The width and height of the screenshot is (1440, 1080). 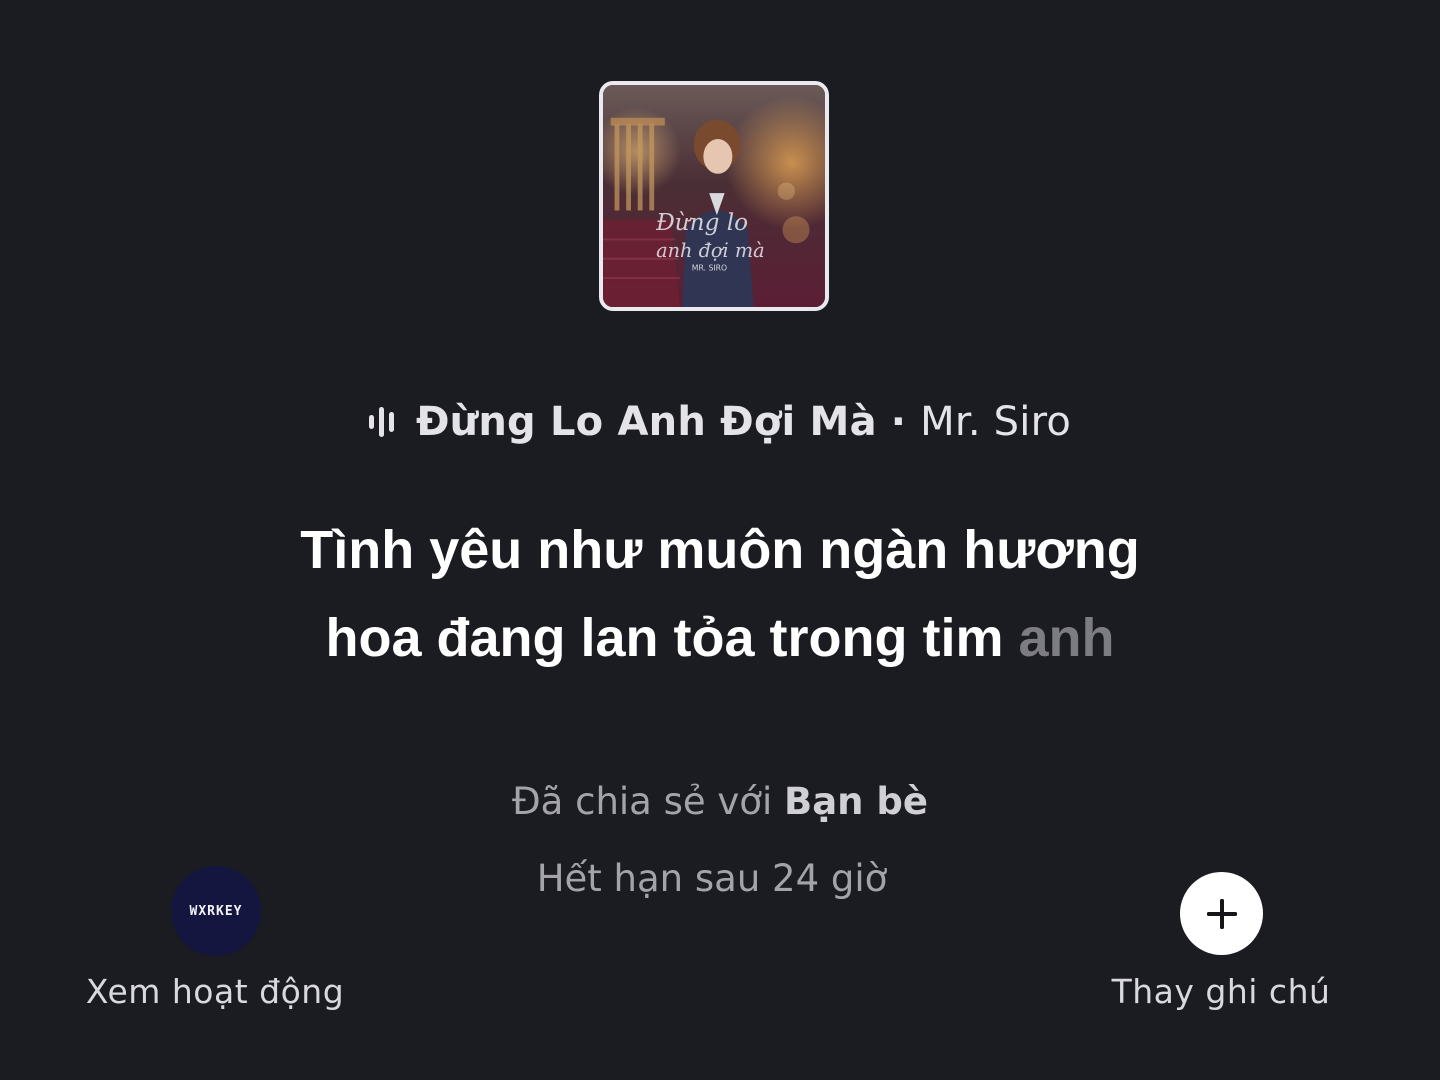 What do you see at coordinates (381, 422) in the screenshot?
I see `audio-wave-icon` at bounding box center [381, 422].